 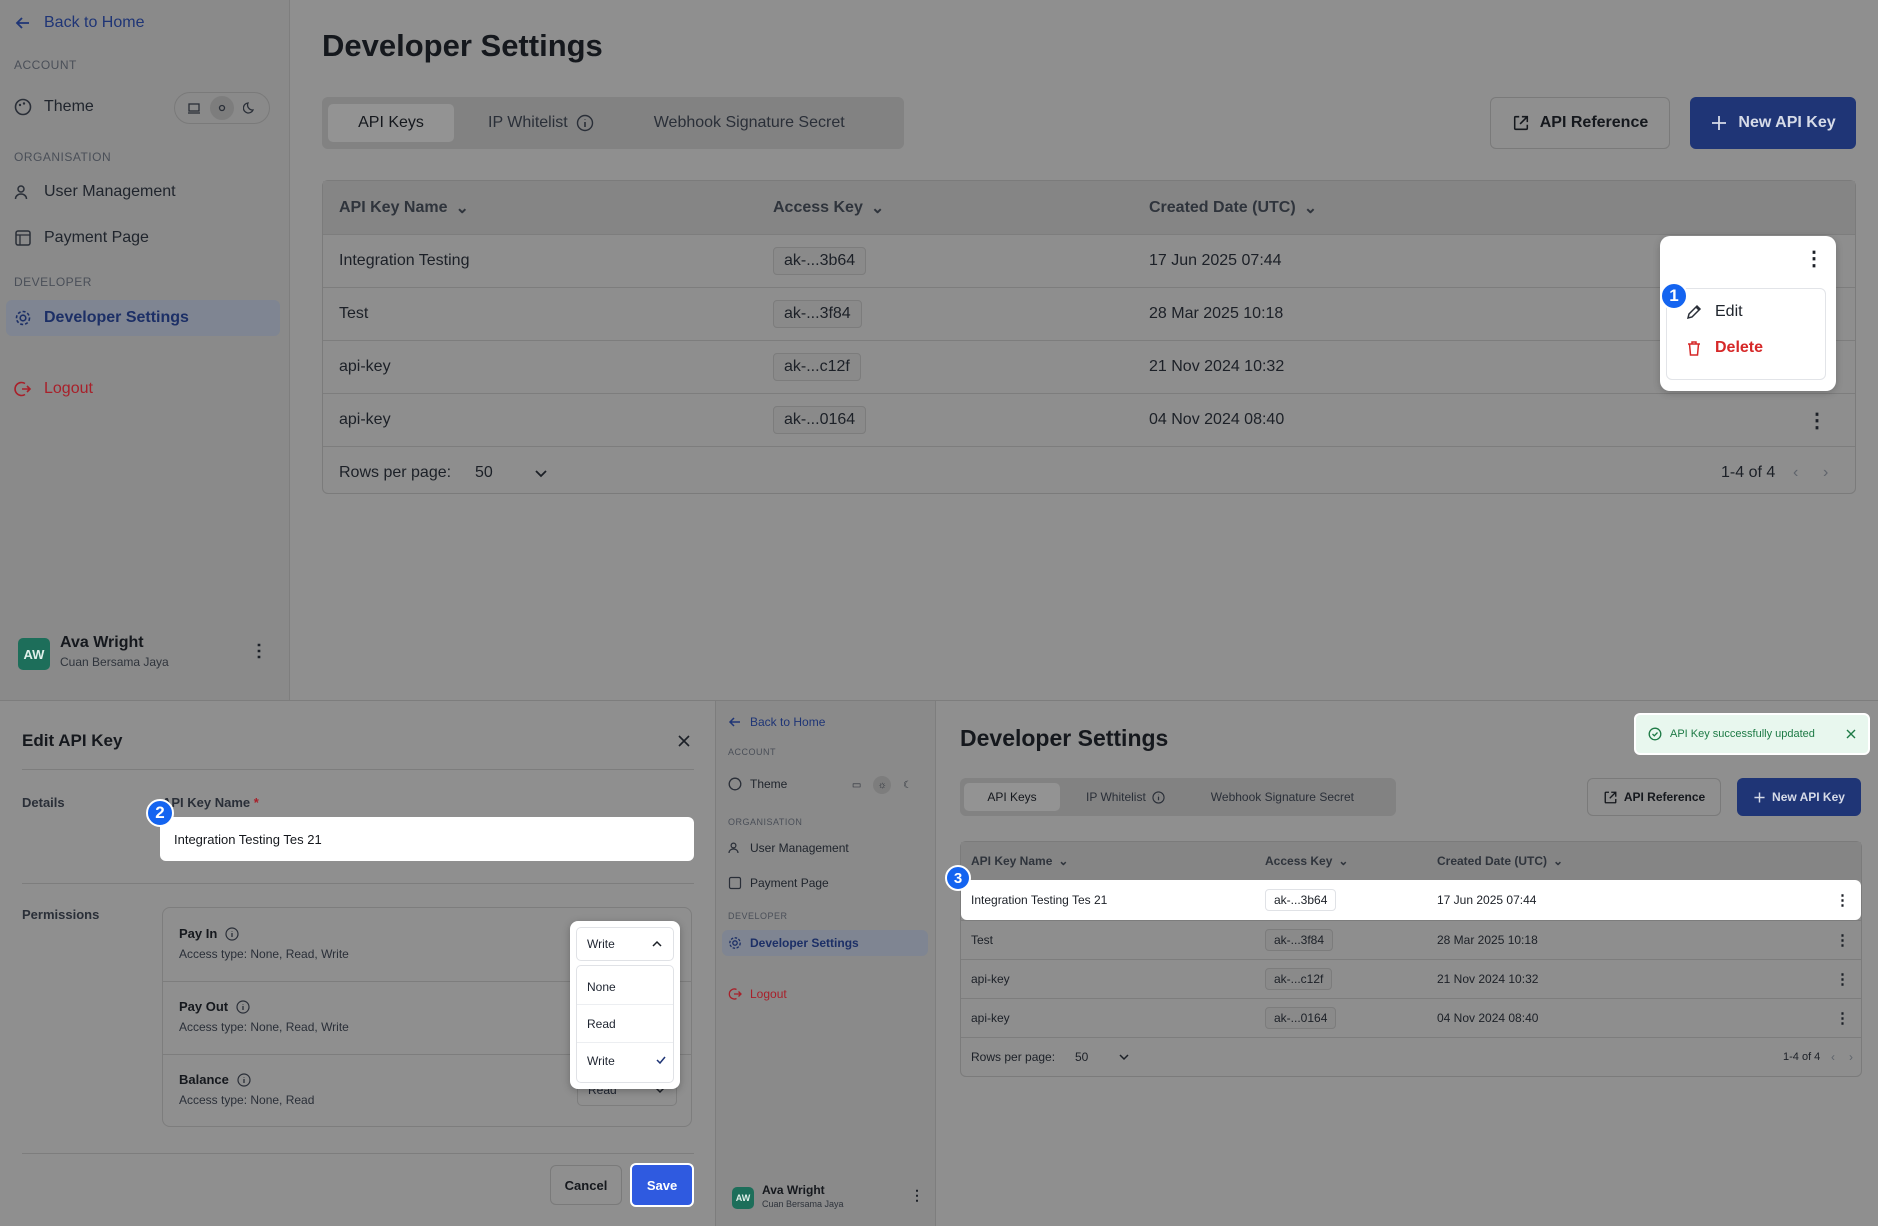 I want to click on moon-icon: ☾, so click(x=907, y=785).